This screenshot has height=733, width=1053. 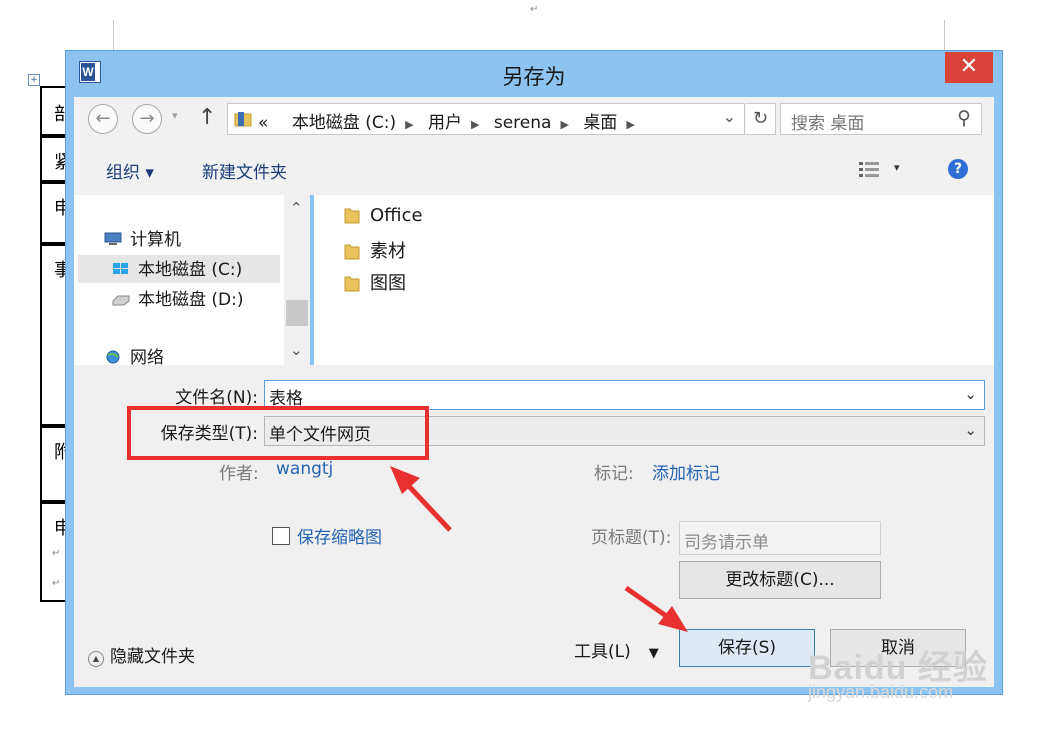 What do you see at coordinates (600, 123) in the screenshot?
I see `breadcrumb-item: 桌面` at bounding box center [600, 123].